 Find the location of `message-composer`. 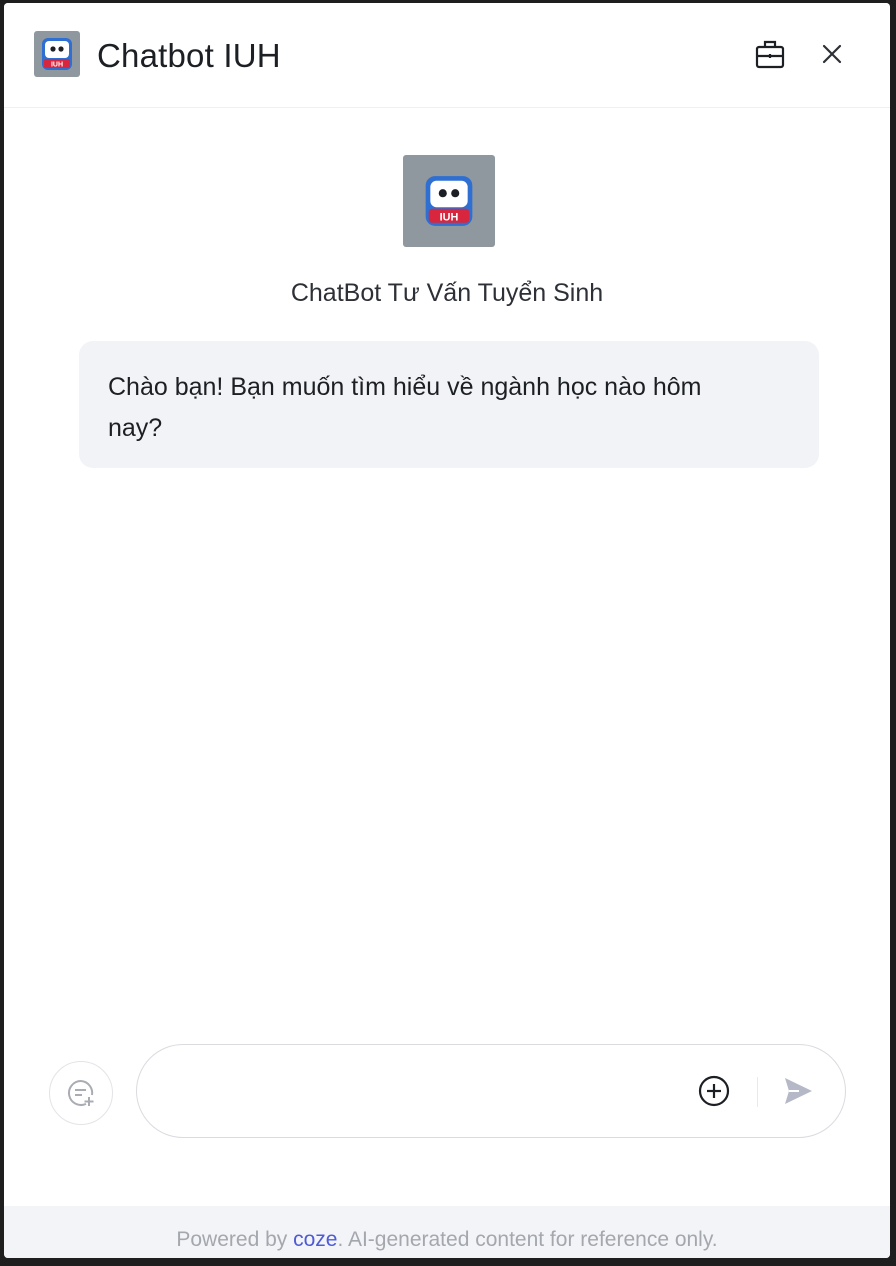

message-composer is located at coordinates (491, 1091).